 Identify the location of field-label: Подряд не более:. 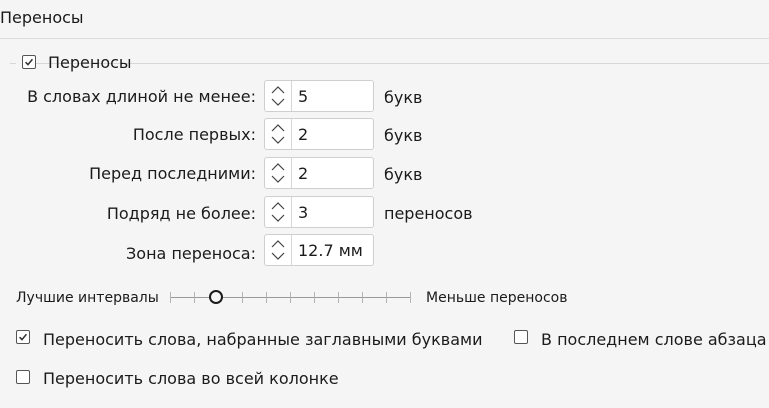
(181, 213).